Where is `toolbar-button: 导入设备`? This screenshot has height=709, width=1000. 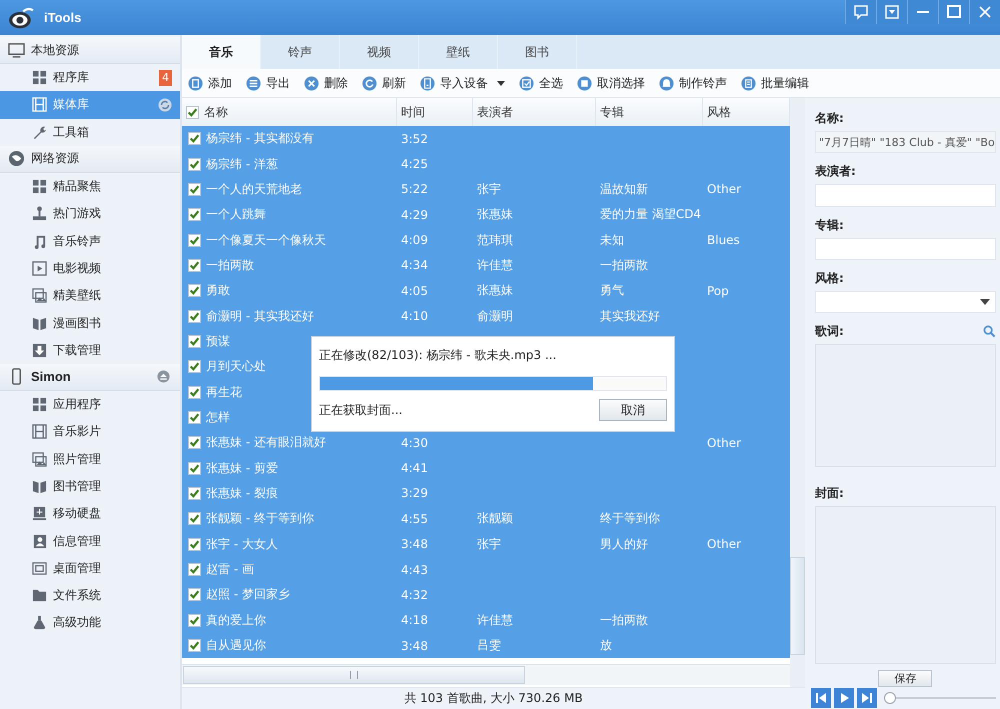
toolbar-button: 导入设备 is located at coordinates (462, 83).